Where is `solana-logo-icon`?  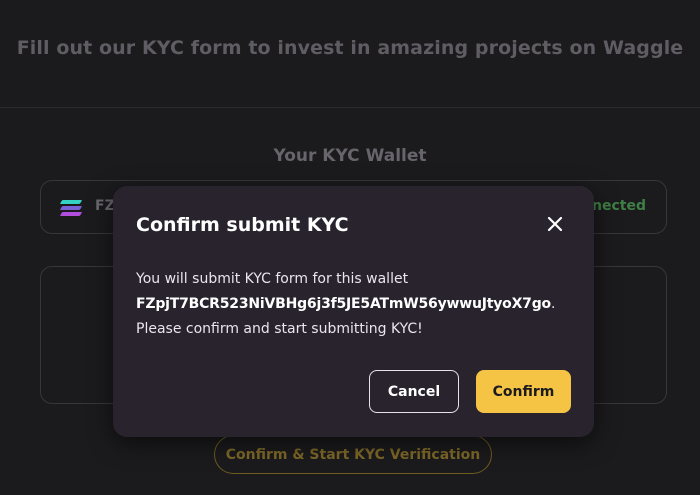 solana-logo-icon is located at coordinates (71, 208).